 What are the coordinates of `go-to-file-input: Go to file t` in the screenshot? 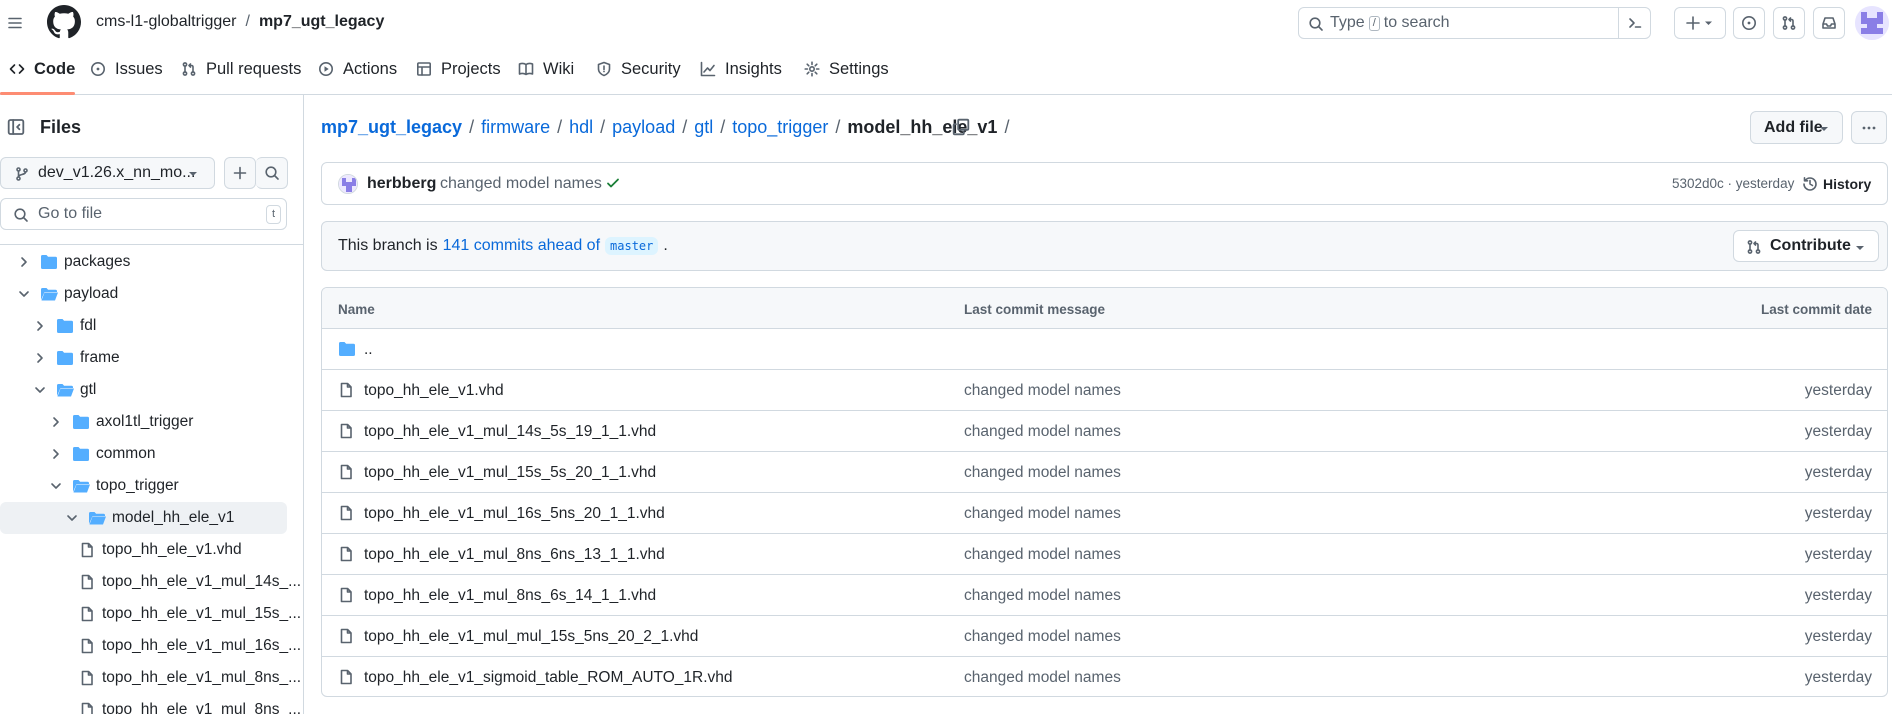 It's located at (143, 214).